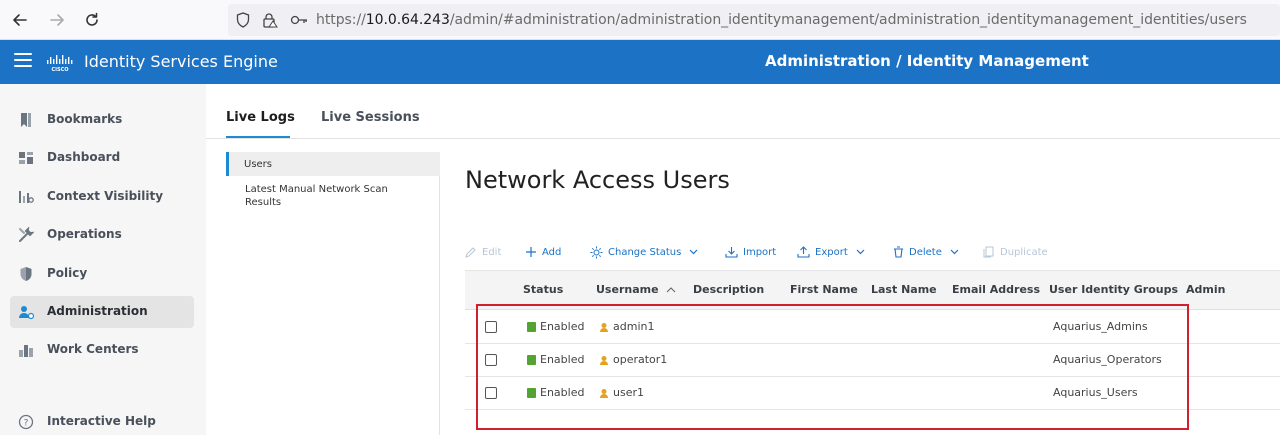  I want to click on export-button: Export, so click(833, 252).